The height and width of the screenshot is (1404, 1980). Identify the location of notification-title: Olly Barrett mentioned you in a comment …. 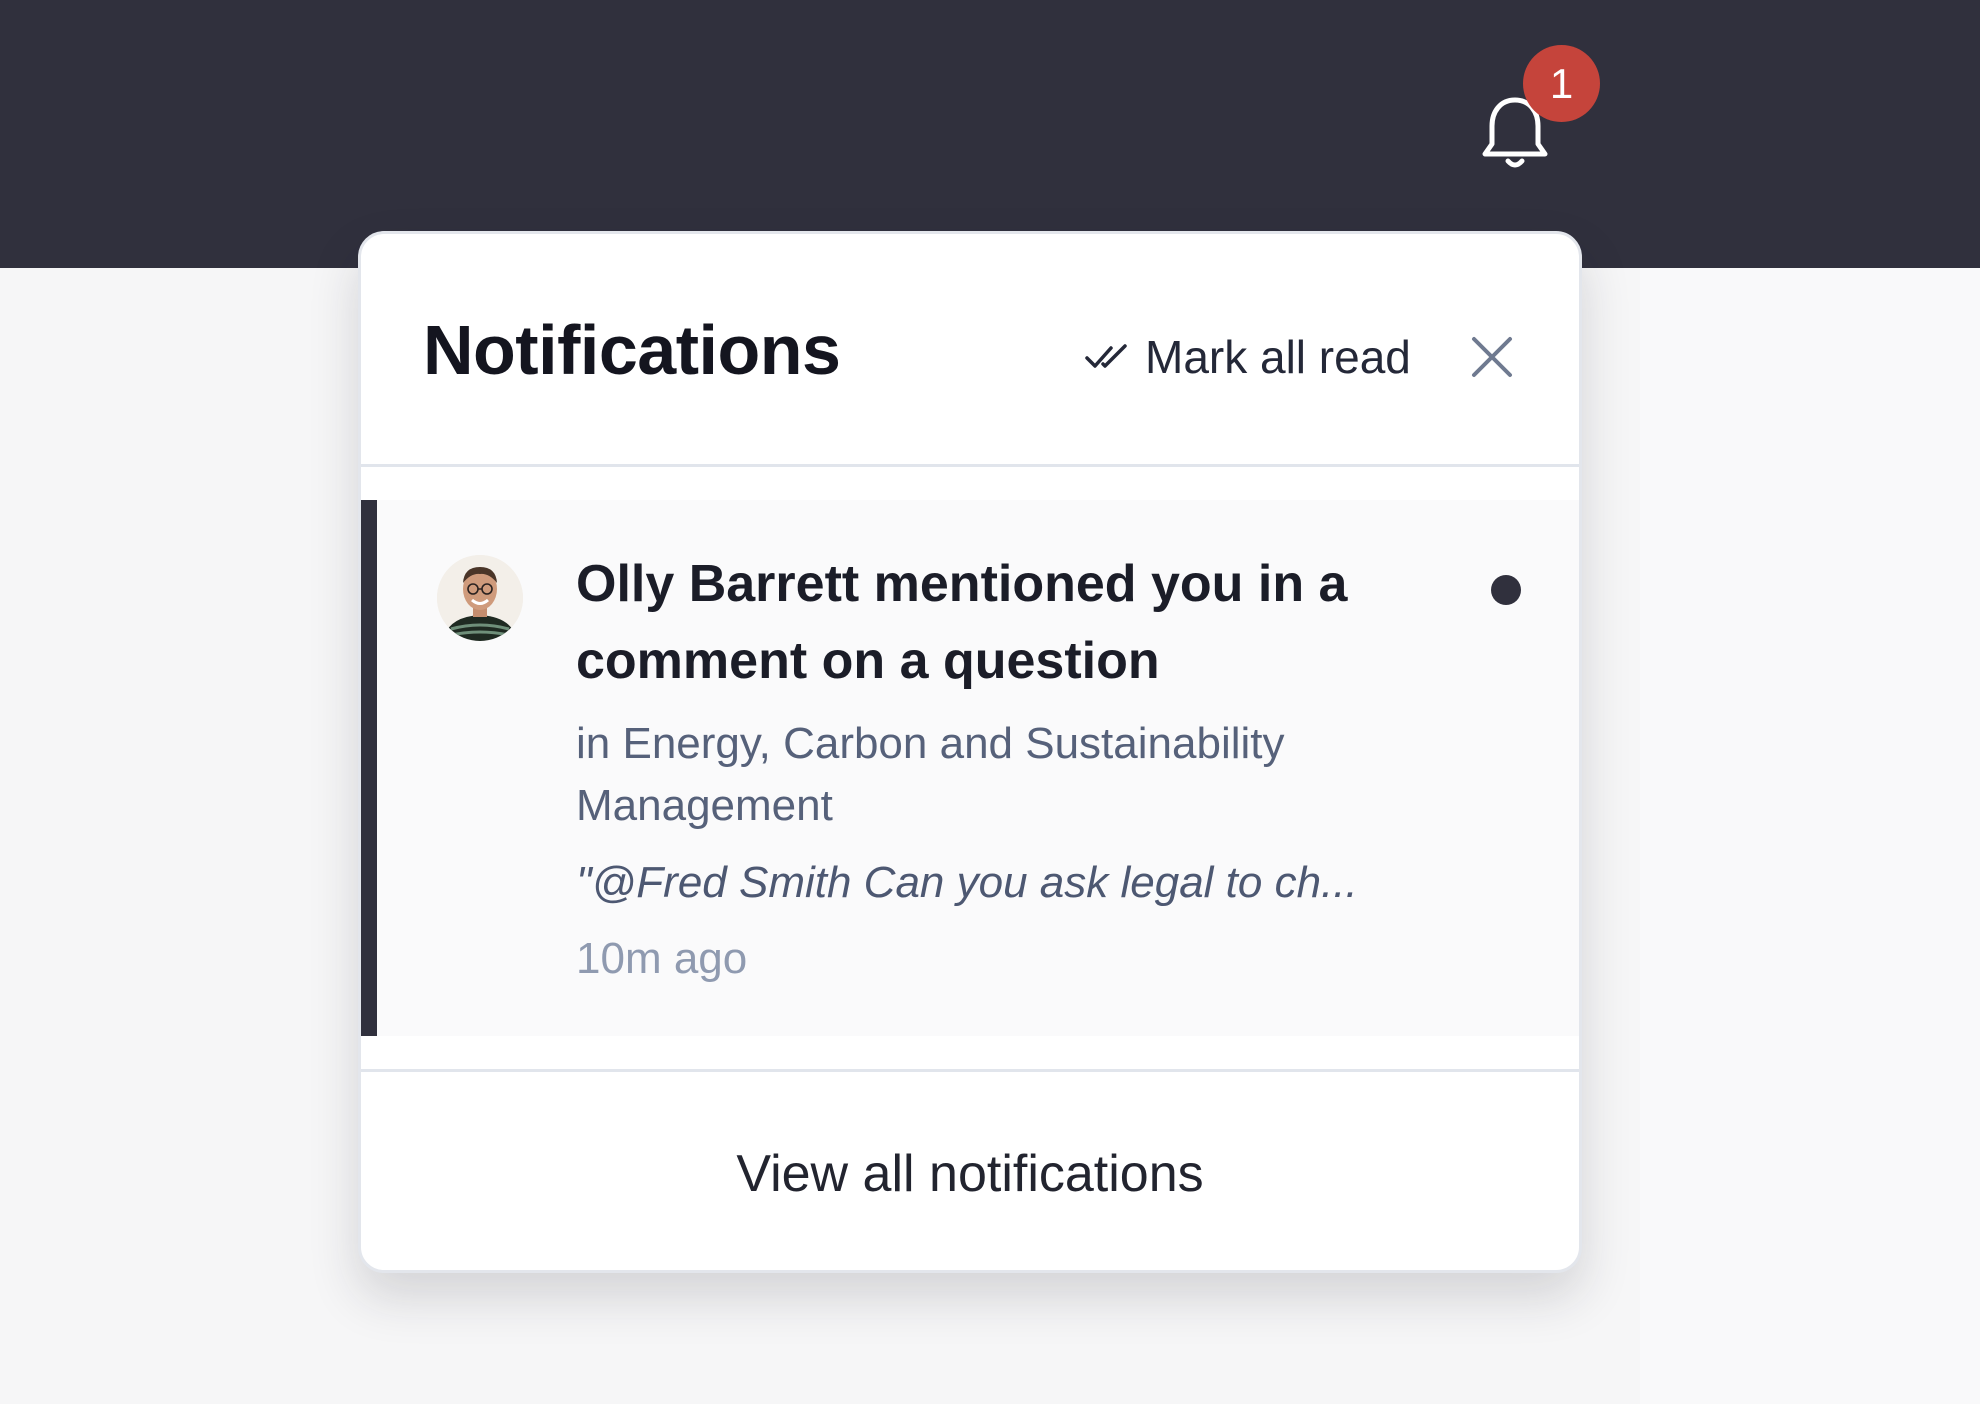
(962, 622).